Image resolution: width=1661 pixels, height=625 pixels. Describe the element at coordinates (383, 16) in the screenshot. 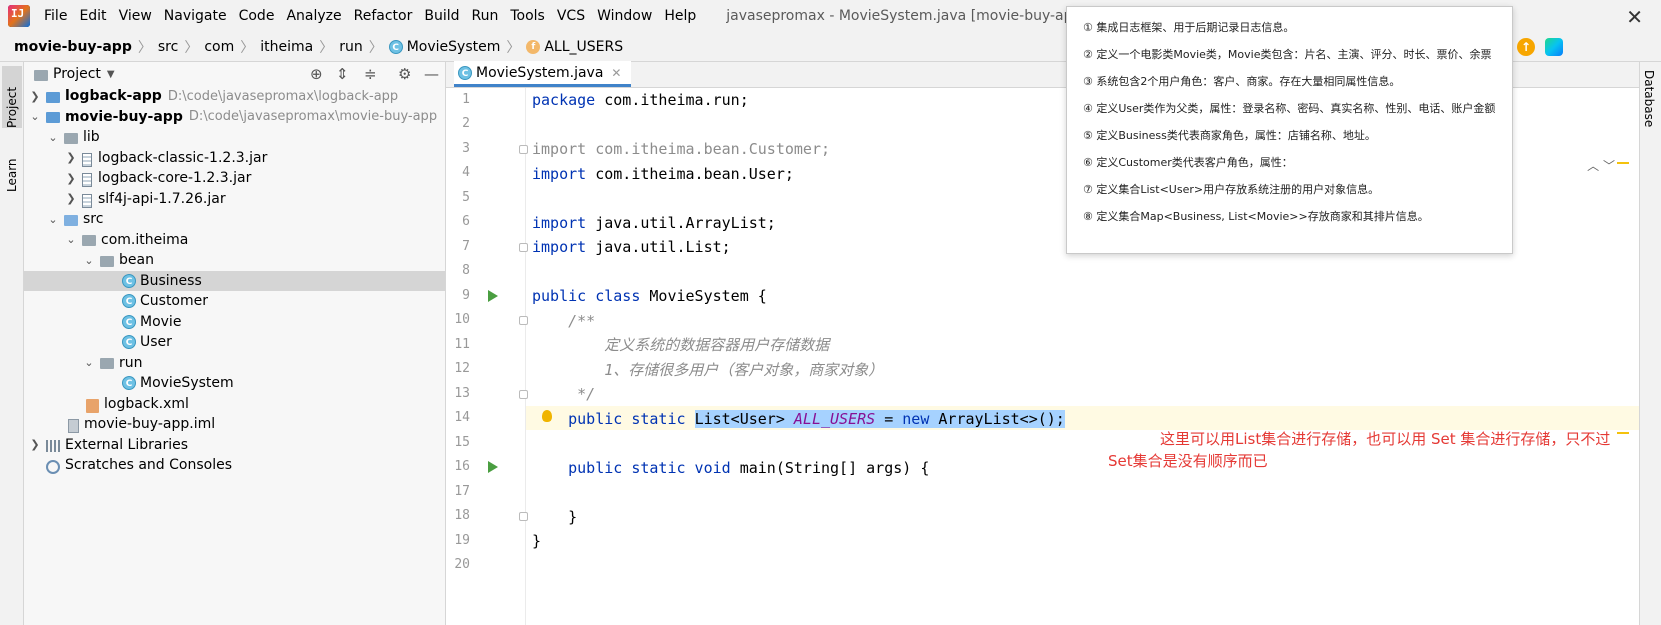

I see `menu-refactor: Refactor` at that location.